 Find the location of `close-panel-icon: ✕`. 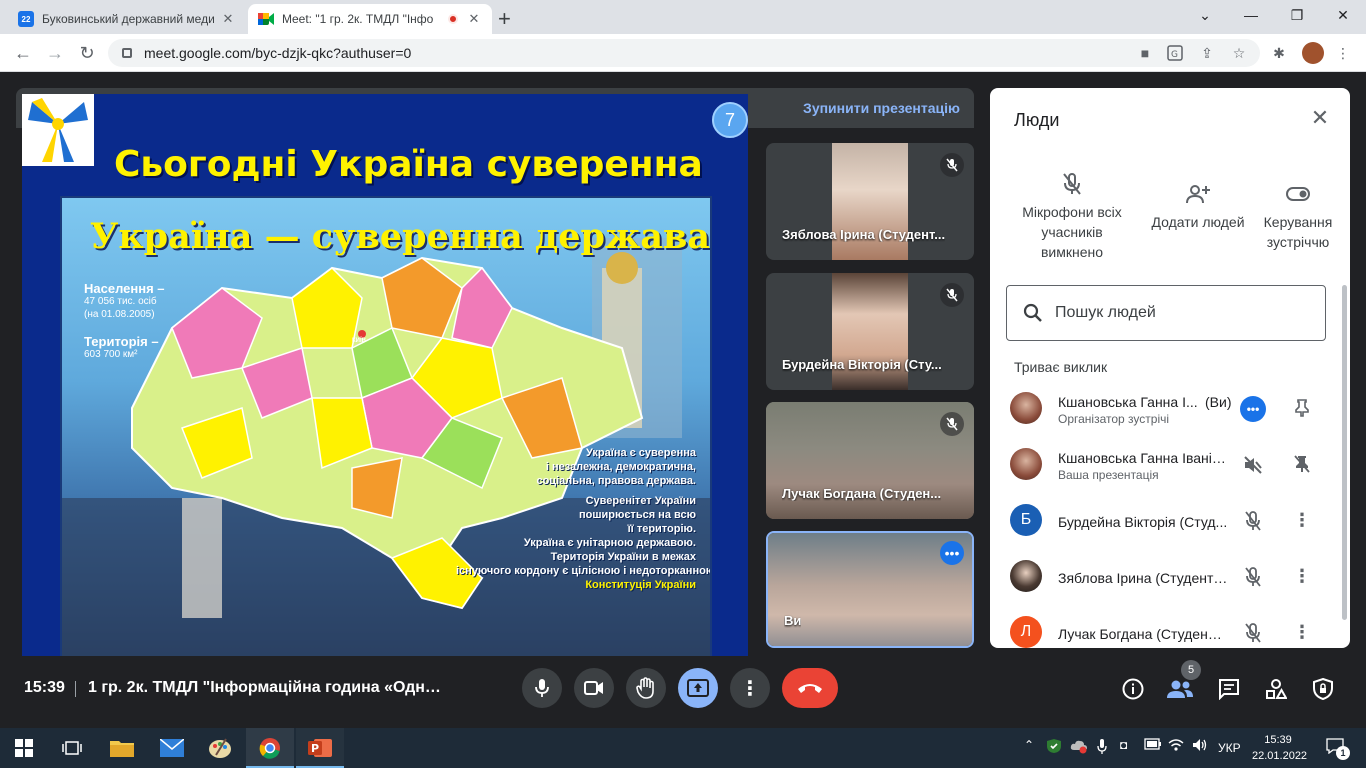

close-panel-icon: ✕ is located at coordinates (1320, 117).